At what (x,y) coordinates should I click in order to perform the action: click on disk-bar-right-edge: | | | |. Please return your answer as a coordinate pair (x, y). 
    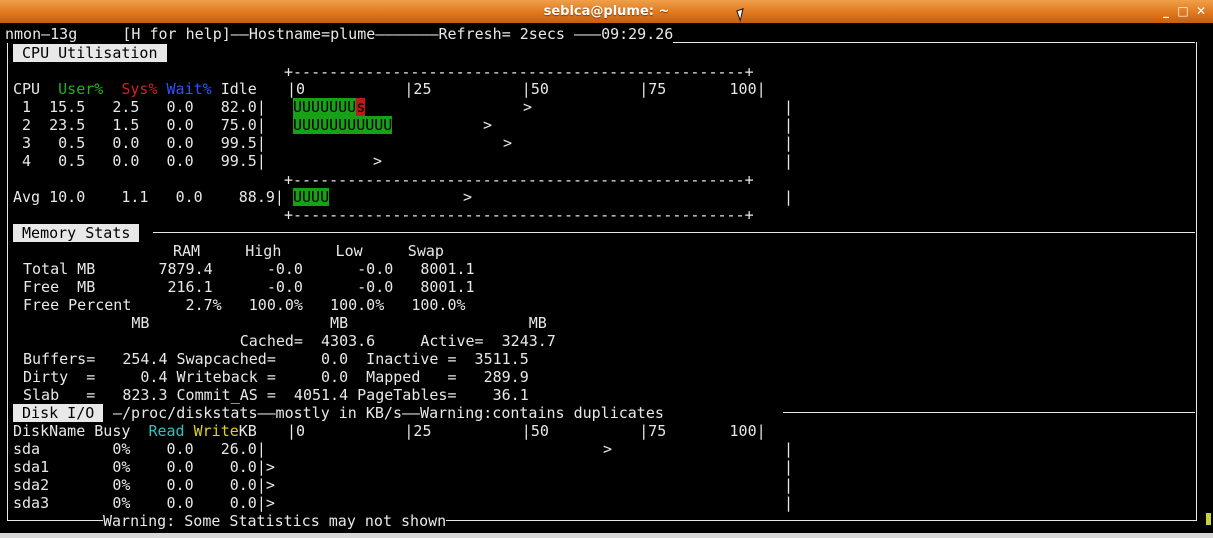
    Looking at the image, I should click on (789, 476).